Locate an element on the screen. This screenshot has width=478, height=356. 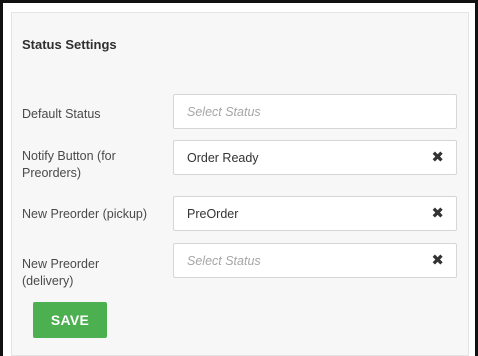
new-preorder-pickup-label: New Preorder (pickup) is located at coordinates (85, 214).